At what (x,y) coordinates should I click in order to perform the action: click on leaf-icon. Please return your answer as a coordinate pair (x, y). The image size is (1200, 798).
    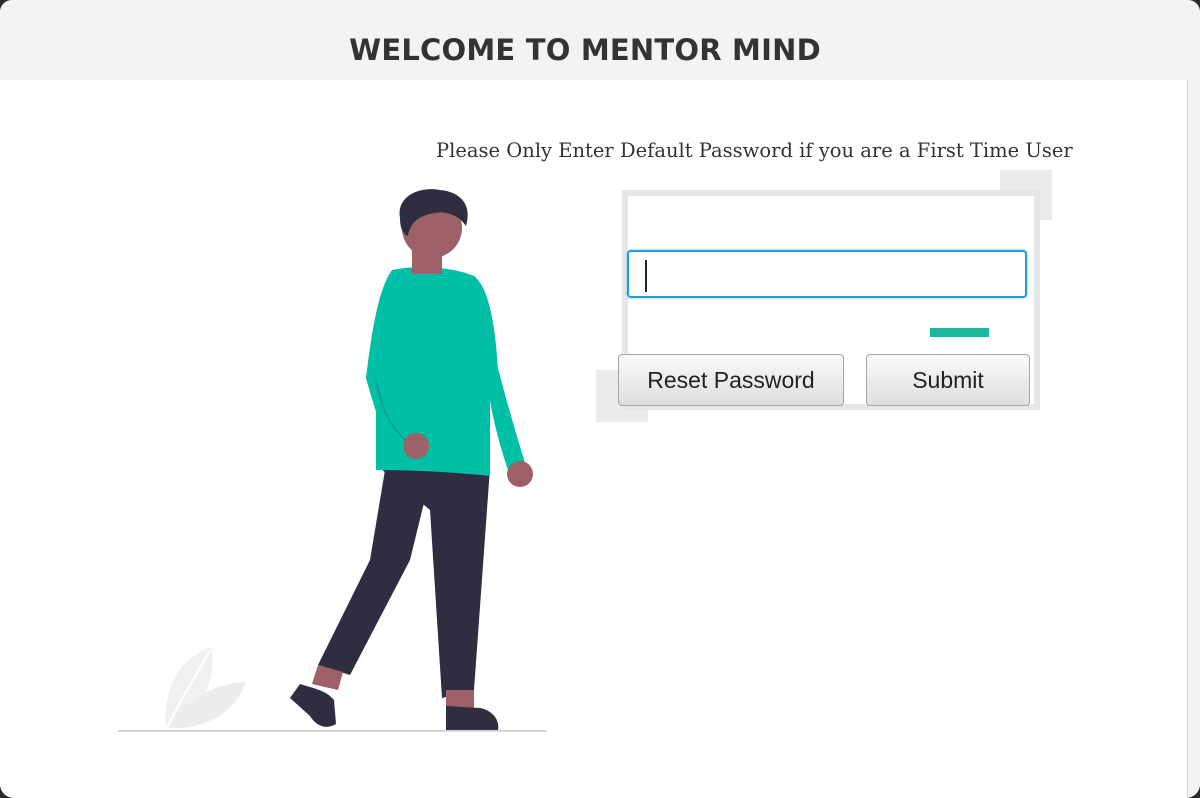
    Looking at the image, I should click on (205, 688).